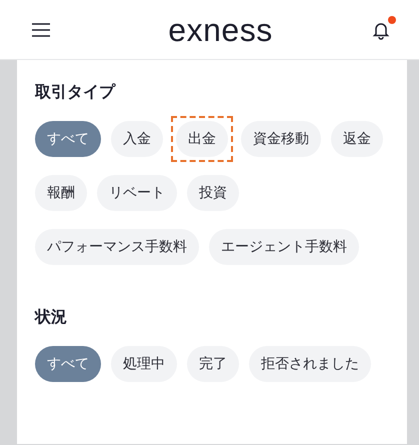  Describe the element at coordinates (41, 29) in the screenshot. I see `menu-icon` at that location.